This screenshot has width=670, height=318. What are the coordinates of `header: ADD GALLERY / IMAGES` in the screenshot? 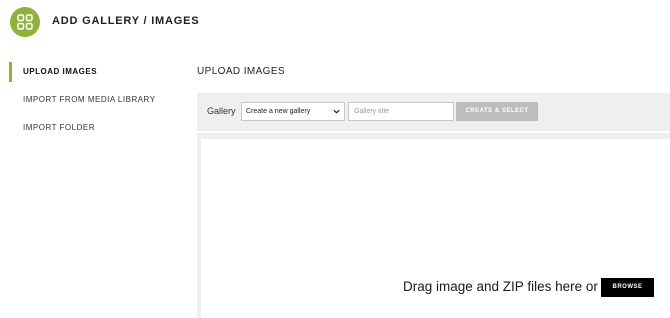 It's located at (335, 22).